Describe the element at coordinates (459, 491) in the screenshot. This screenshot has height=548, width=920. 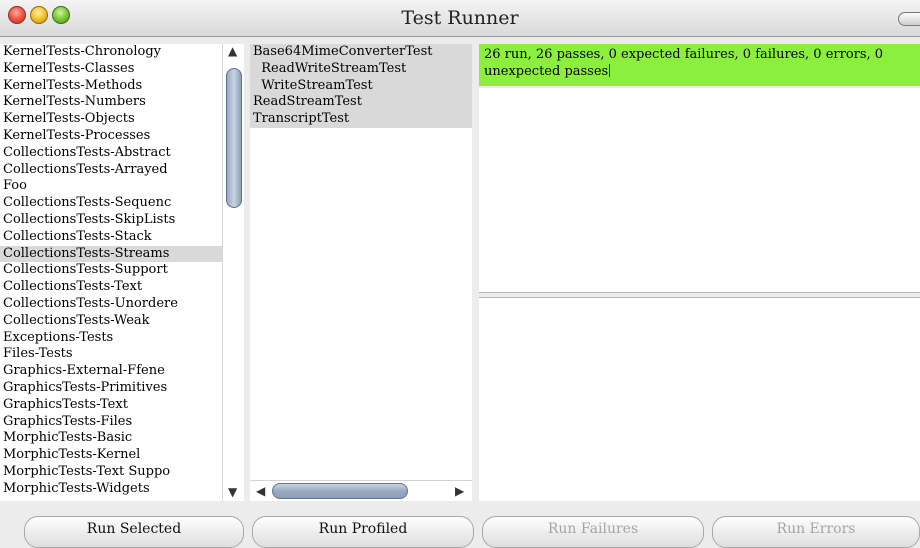
I see `scroll-right-icon: ▶` at that location.